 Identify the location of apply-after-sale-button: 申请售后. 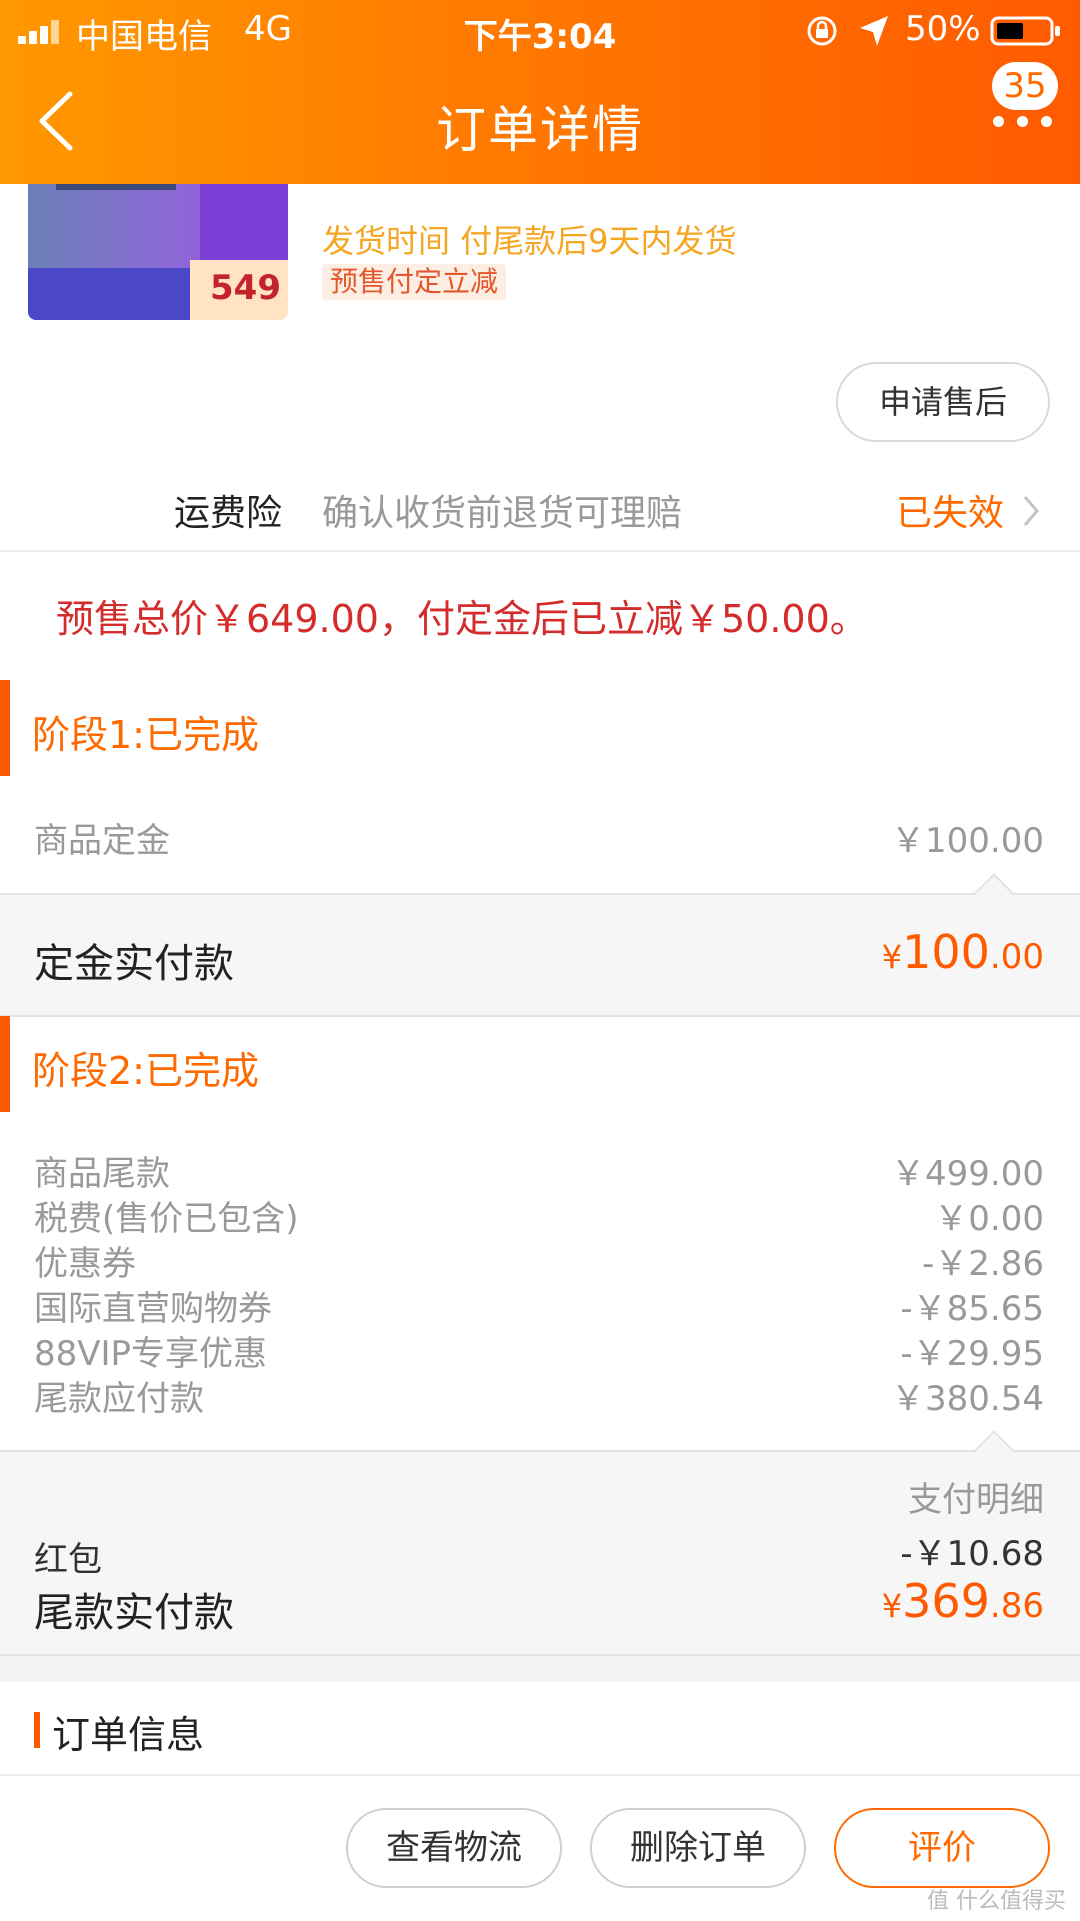
(943, 402).